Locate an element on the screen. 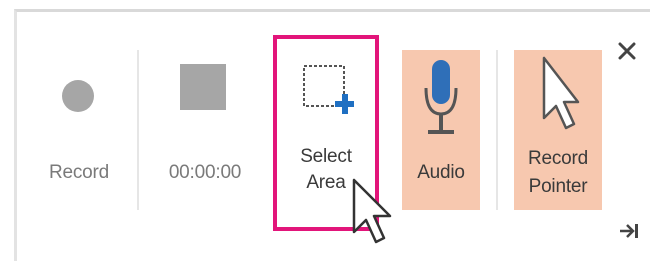 The width and height of the screenshot is (654, 267). record-pointer-label-line1: Record is located at coordinates (558, 158).